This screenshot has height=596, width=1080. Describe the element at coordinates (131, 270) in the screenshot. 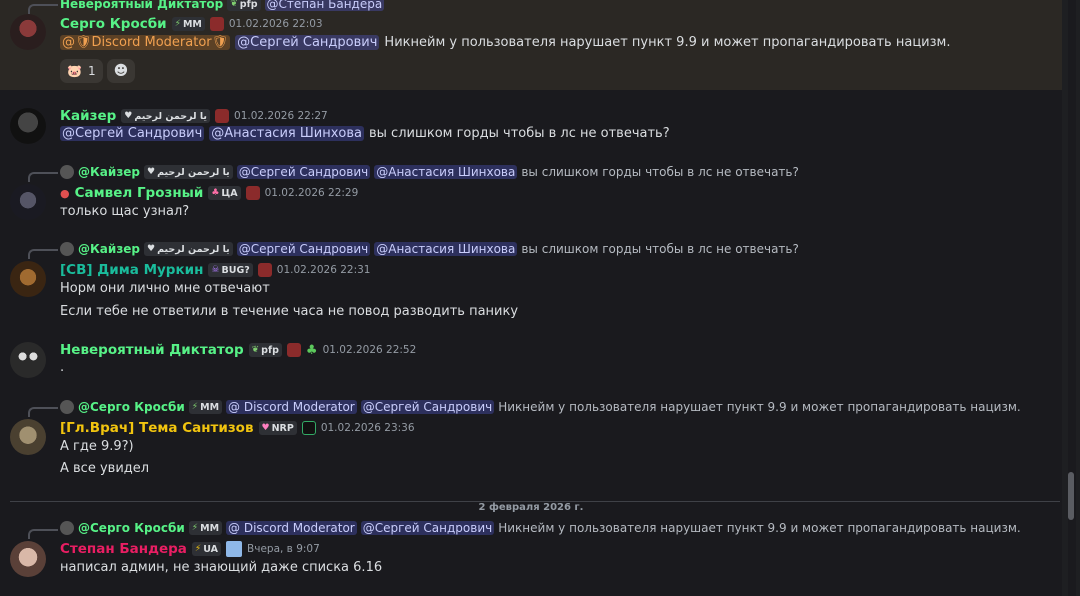

I see `username: [CB] Дима Муркин` at that location.